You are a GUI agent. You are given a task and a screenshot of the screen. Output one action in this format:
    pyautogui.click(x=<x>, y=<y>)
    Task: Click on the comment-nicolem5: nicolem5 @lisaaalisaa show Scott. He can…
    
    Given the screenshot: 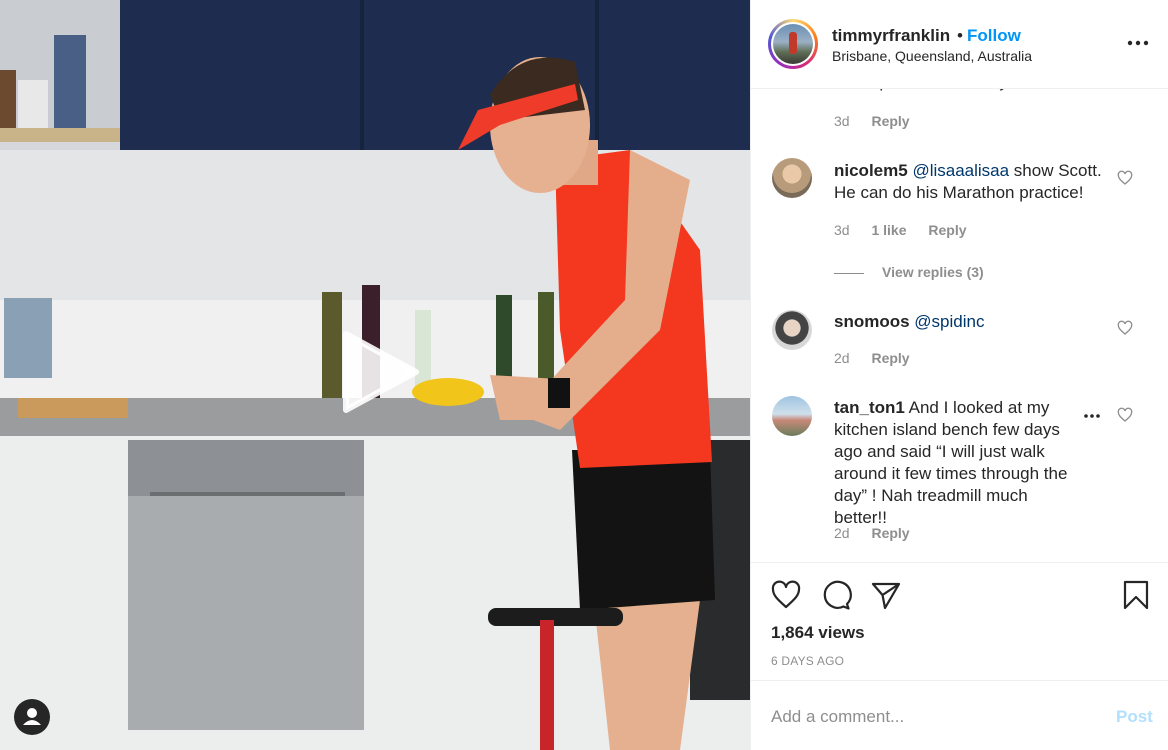 What is the action you would take?
    pyautogui.click(x=969, y=182)
    